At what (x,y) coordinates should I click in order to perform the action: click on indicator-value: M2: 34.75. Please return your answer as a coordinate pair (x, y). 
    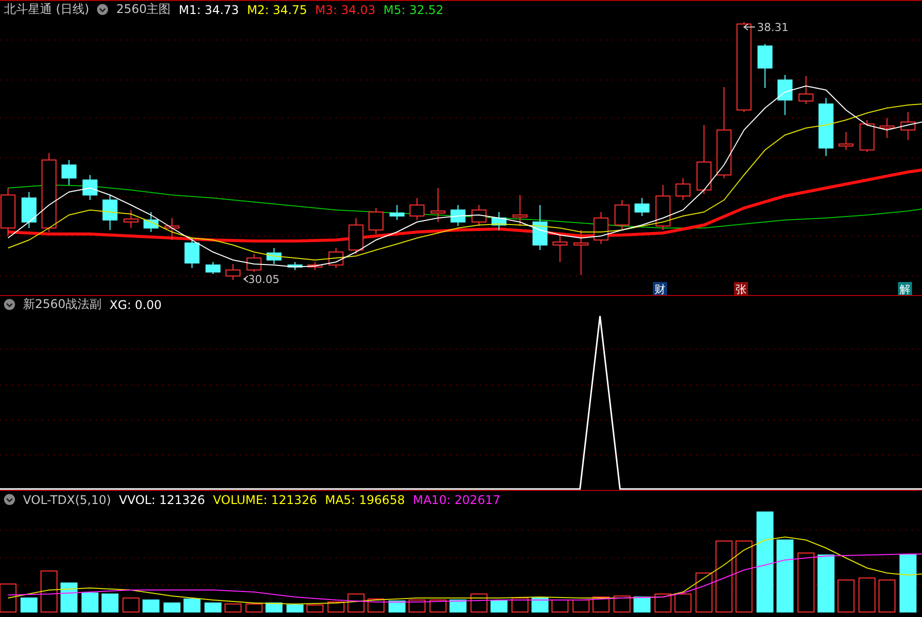
    Looking at the image, I should click on (277, 9).